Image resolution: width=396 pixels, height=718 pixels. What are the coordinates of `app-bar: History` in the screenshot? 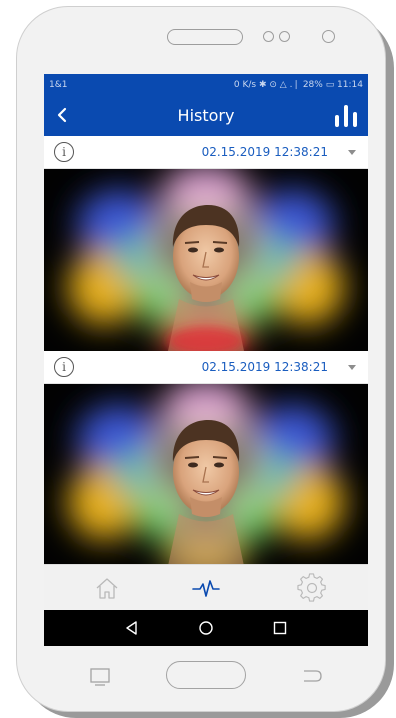 It's located at (206, 116).